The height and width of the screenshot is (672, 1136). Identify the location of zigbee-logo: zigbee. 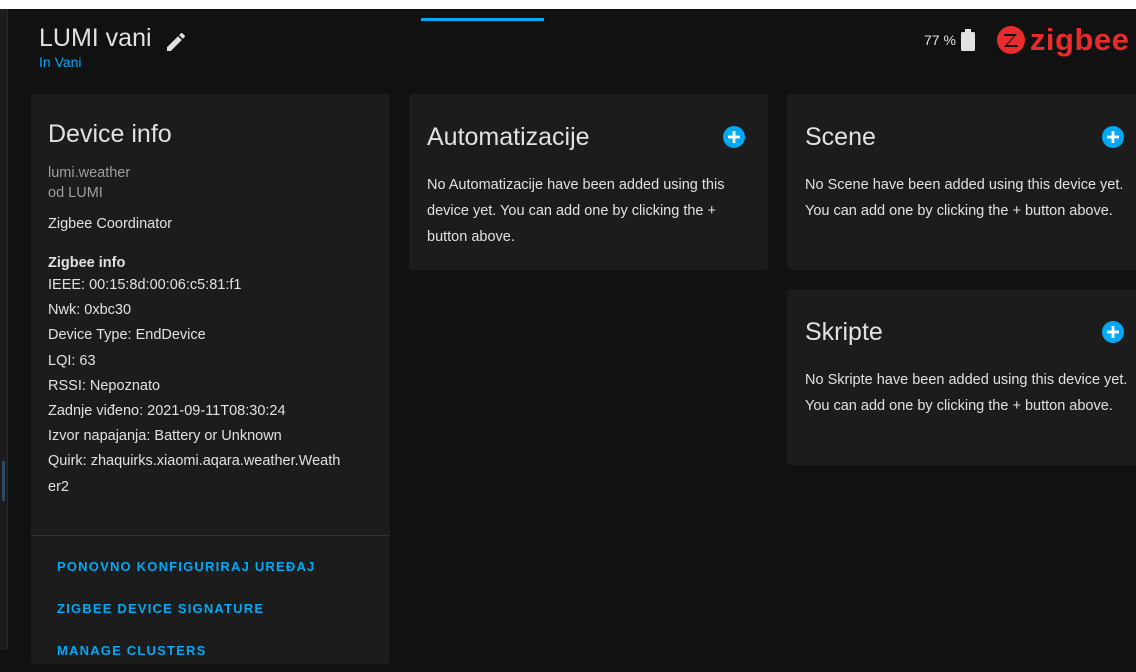
(1063, 39).